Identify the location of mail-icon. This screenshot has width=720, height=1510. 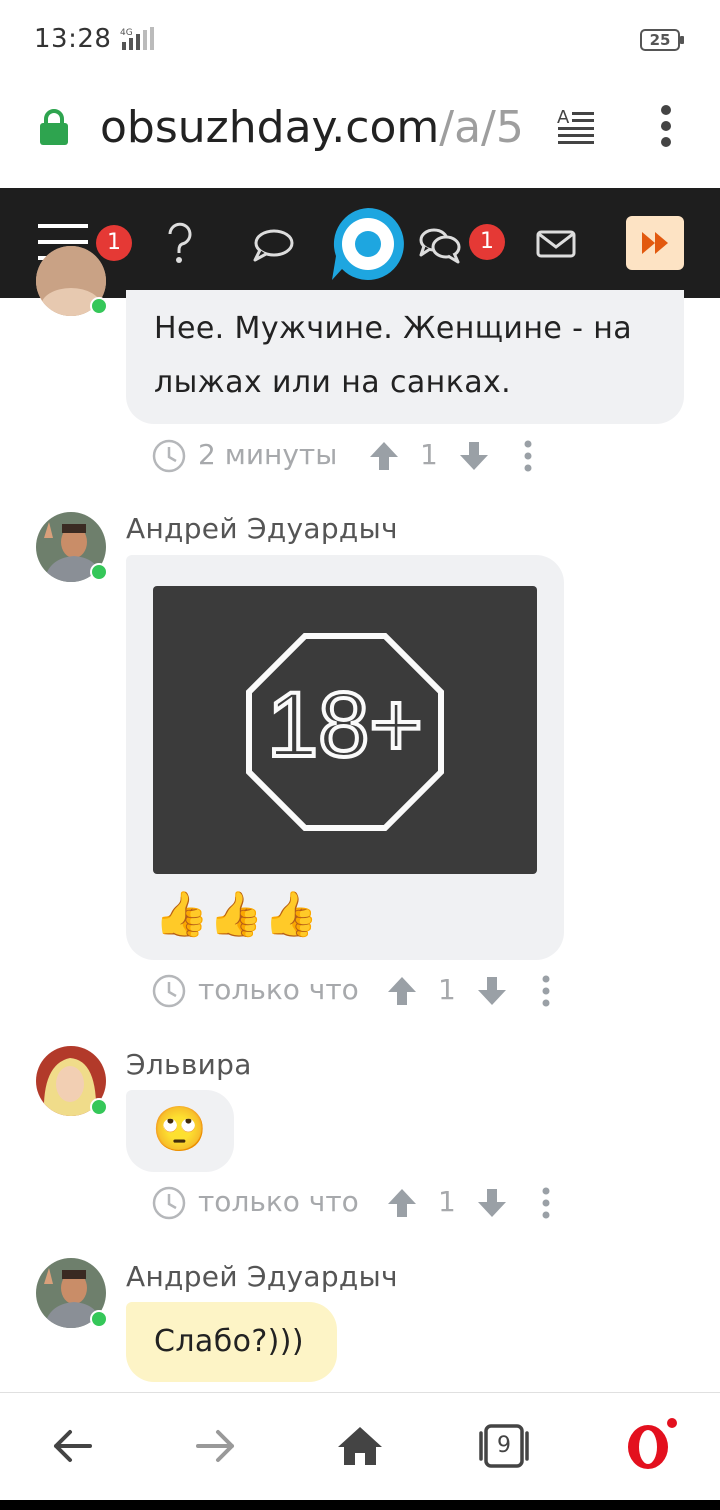
(556, 244).